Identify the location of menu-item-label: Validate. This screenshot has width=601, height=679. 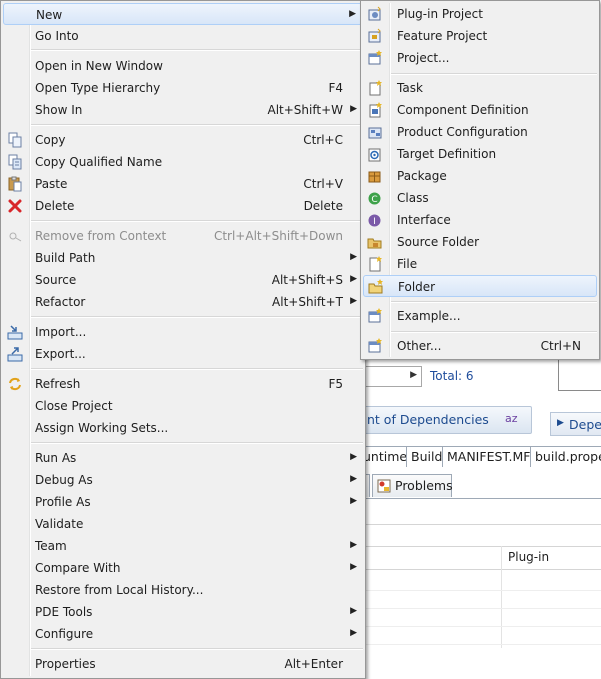
(59, 524).